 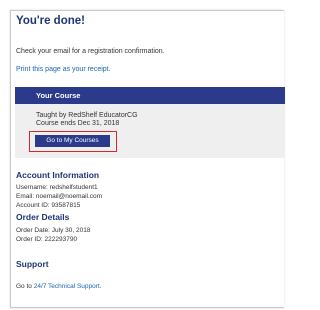 I want to click on support-suffix: ., so click(x=100, y=286).